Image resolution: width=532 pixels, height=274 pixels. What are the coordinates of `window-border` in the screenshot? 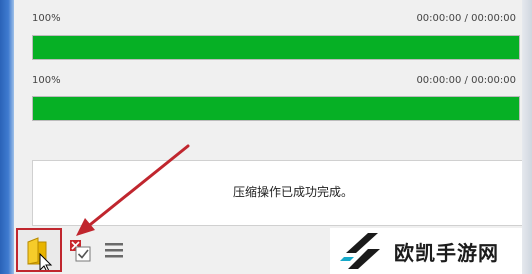 It's located at (527, 137).